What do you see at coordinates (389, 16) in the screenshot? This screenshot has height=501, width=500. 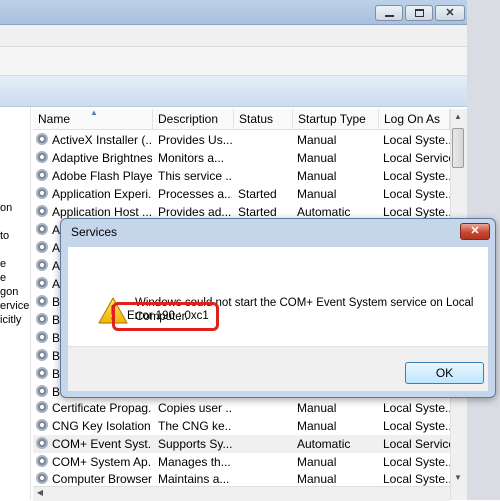 I see `minimize-icon` at bounding box center [389, 16].